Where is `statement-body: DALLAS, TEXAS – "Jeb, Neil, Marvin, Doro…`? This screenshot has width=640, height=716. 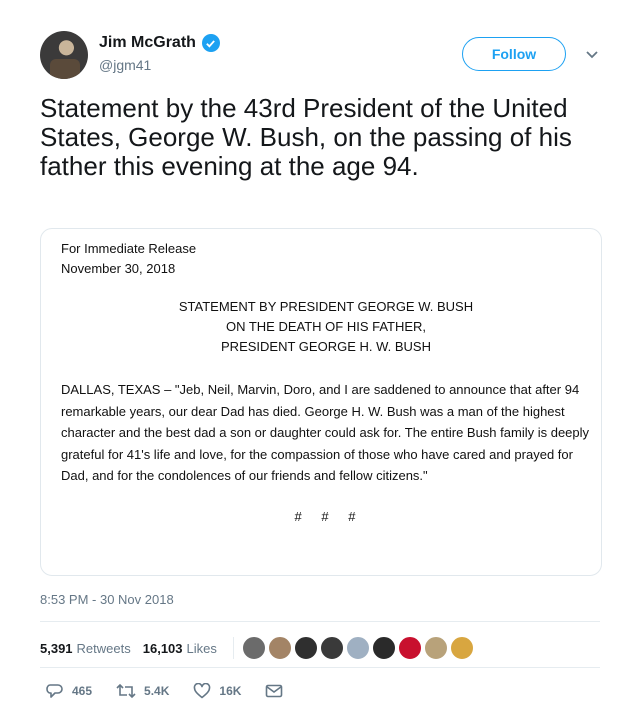
statement-body: DALLAS, TEXAS – "Jeb, Neil, Marvin, Doro… is located at coordinates (325, 432).